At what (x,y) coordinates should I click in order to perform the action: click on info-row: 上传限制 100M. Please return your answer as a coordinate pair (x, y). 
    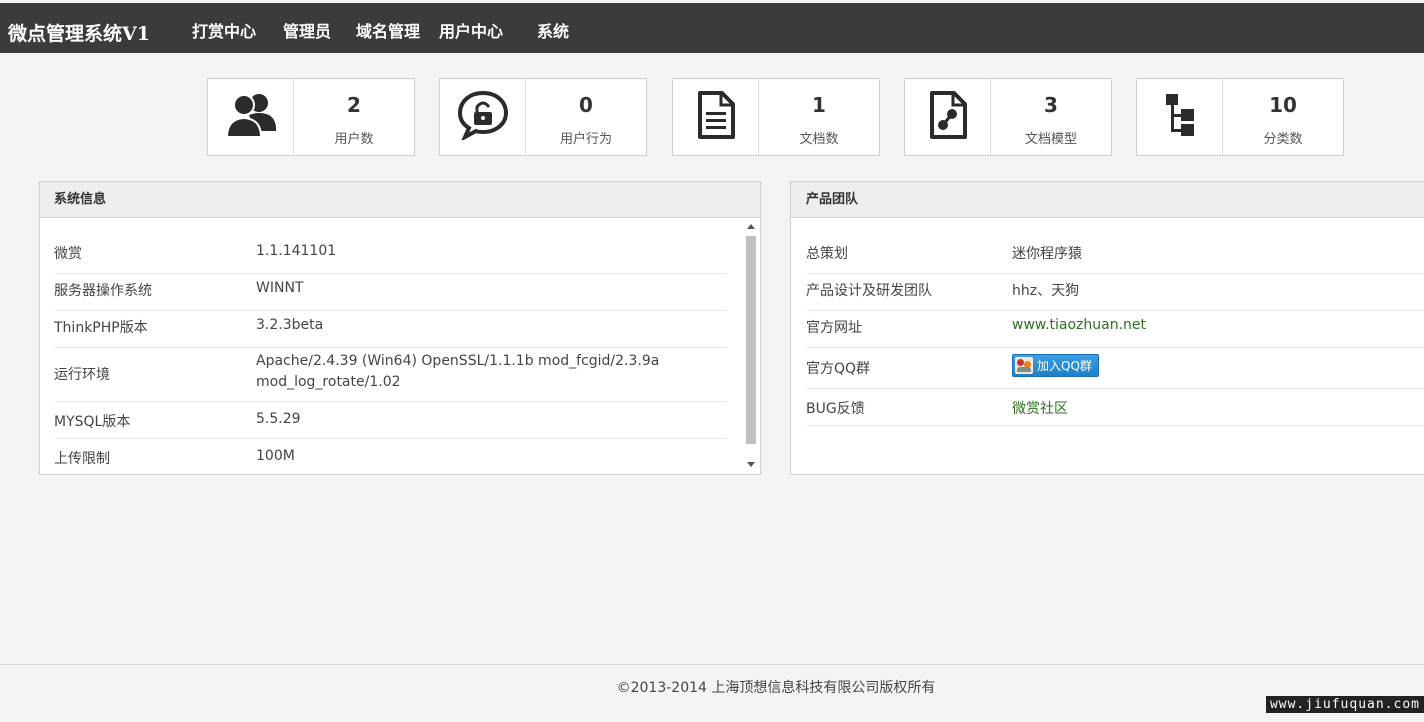
    Looking at the image, I should click on (390, 456).